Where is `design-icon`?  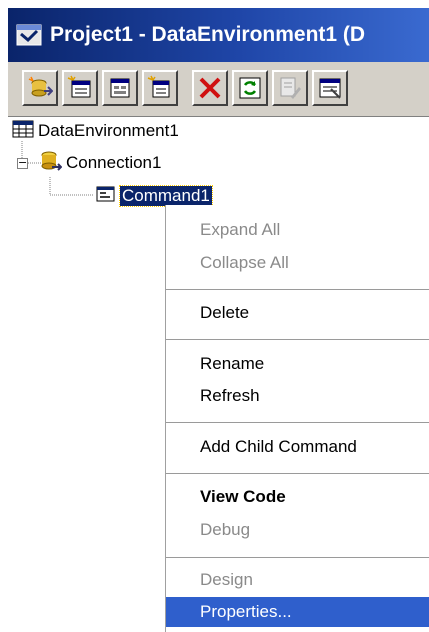
design-icon is located at coordinates (290, 88).